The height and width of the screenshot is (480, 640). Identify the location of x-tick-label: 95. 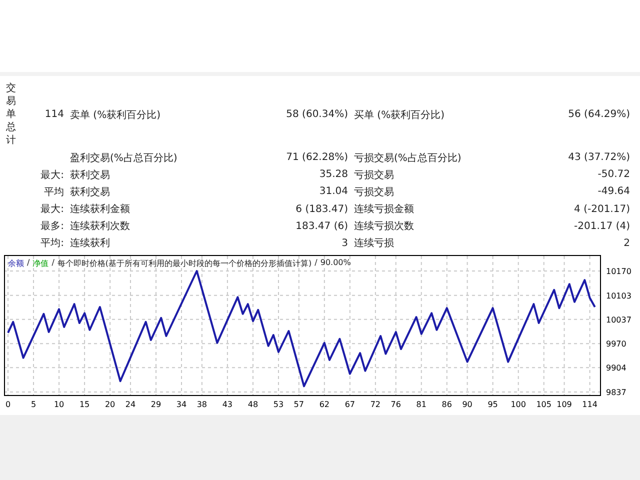
(493, 404).